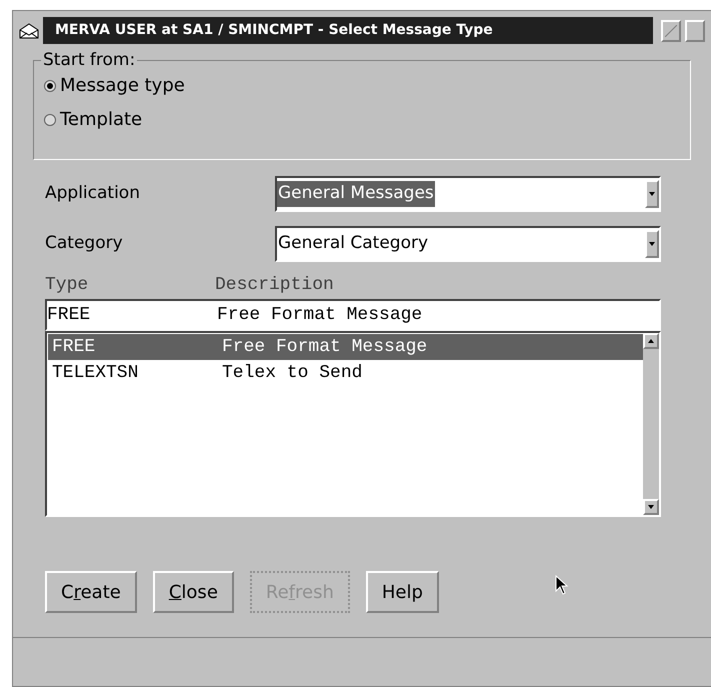  Describe the element at coordinates (84, 244) in the screenshot. I see `field-label: Category` at that location.